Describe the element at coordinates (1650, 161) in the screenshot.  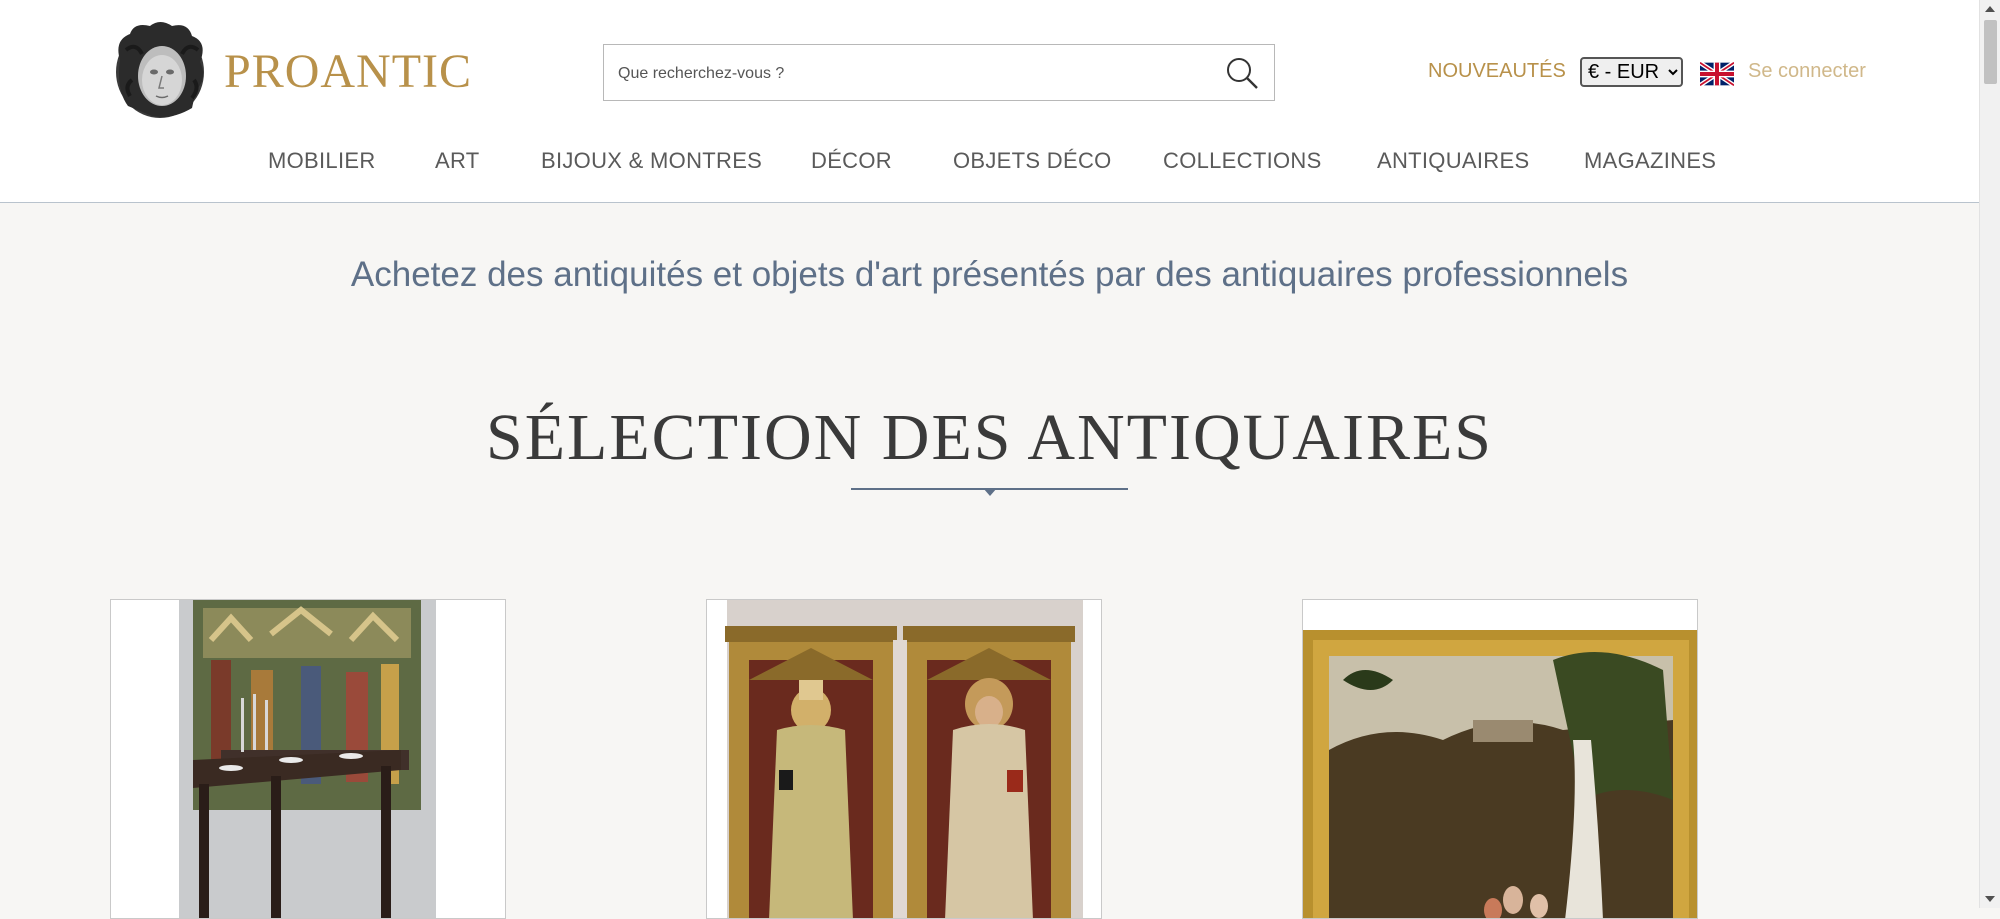
I see `nav-item-magazines: MAGAZINES` at that location.